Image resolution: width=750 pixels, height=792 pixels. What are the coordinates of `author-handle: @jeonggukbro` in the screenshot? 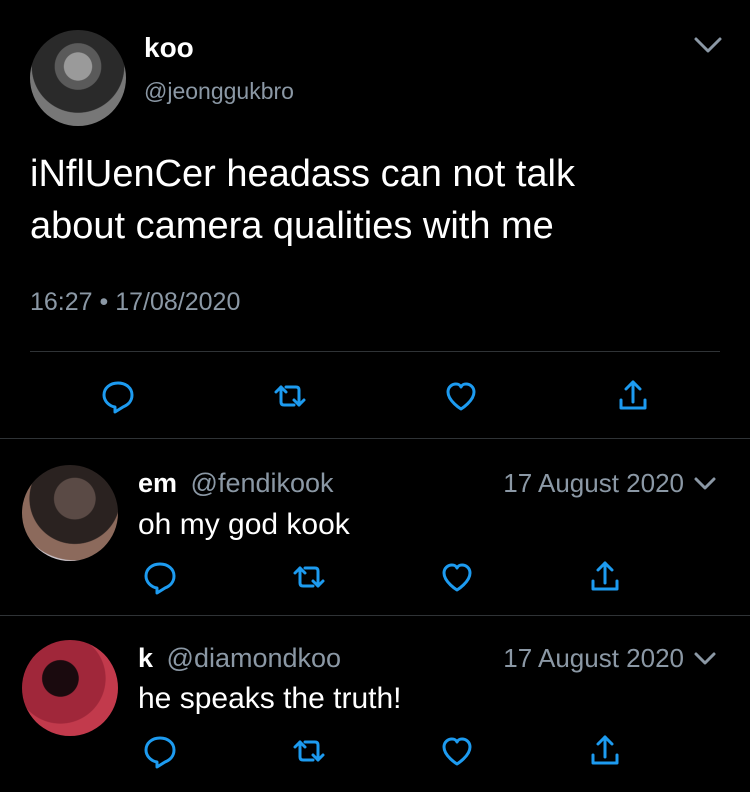 It's located at (219, 91).